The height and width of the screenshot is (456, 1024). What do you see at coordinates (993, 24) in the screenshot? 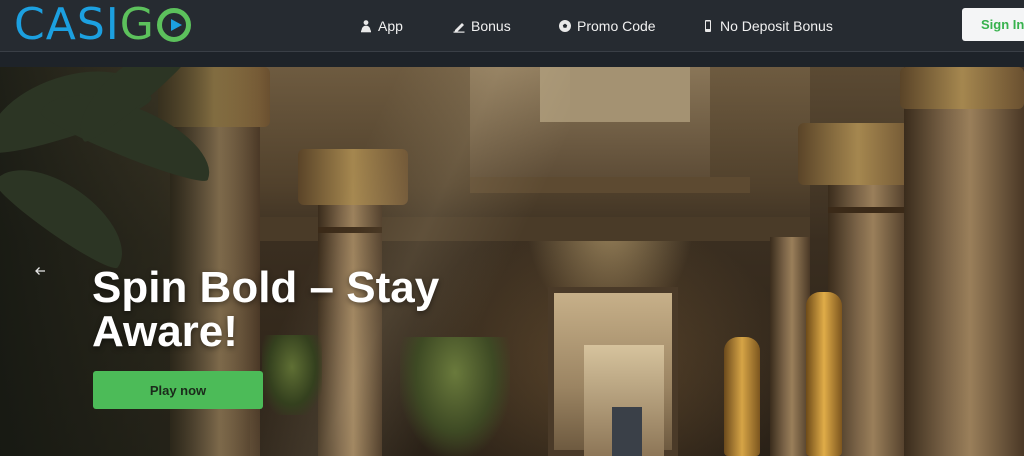
I see `sign-in-button: Sign In` at bounding box center [993, 24].